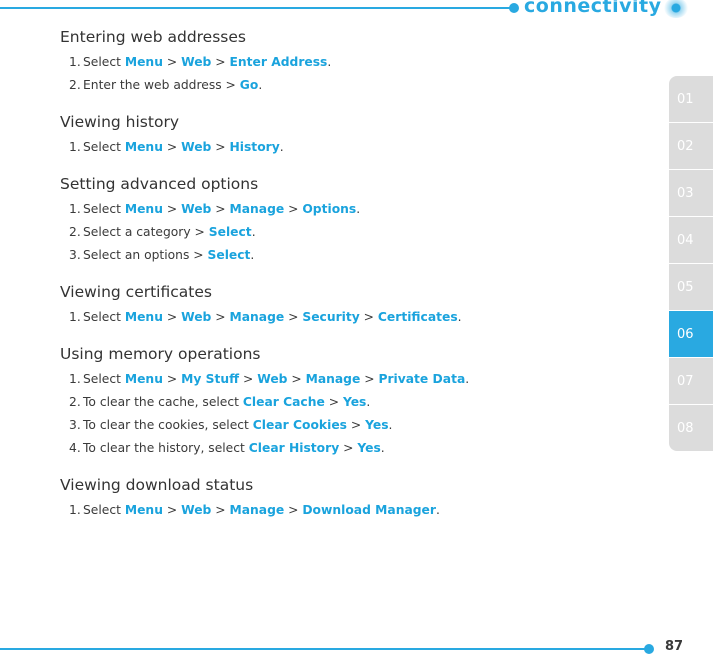 This screenshot has height=655, width=713. I want to click on step-item: 1. Select Menu > Web > Manage > Options., so click(340, 209).